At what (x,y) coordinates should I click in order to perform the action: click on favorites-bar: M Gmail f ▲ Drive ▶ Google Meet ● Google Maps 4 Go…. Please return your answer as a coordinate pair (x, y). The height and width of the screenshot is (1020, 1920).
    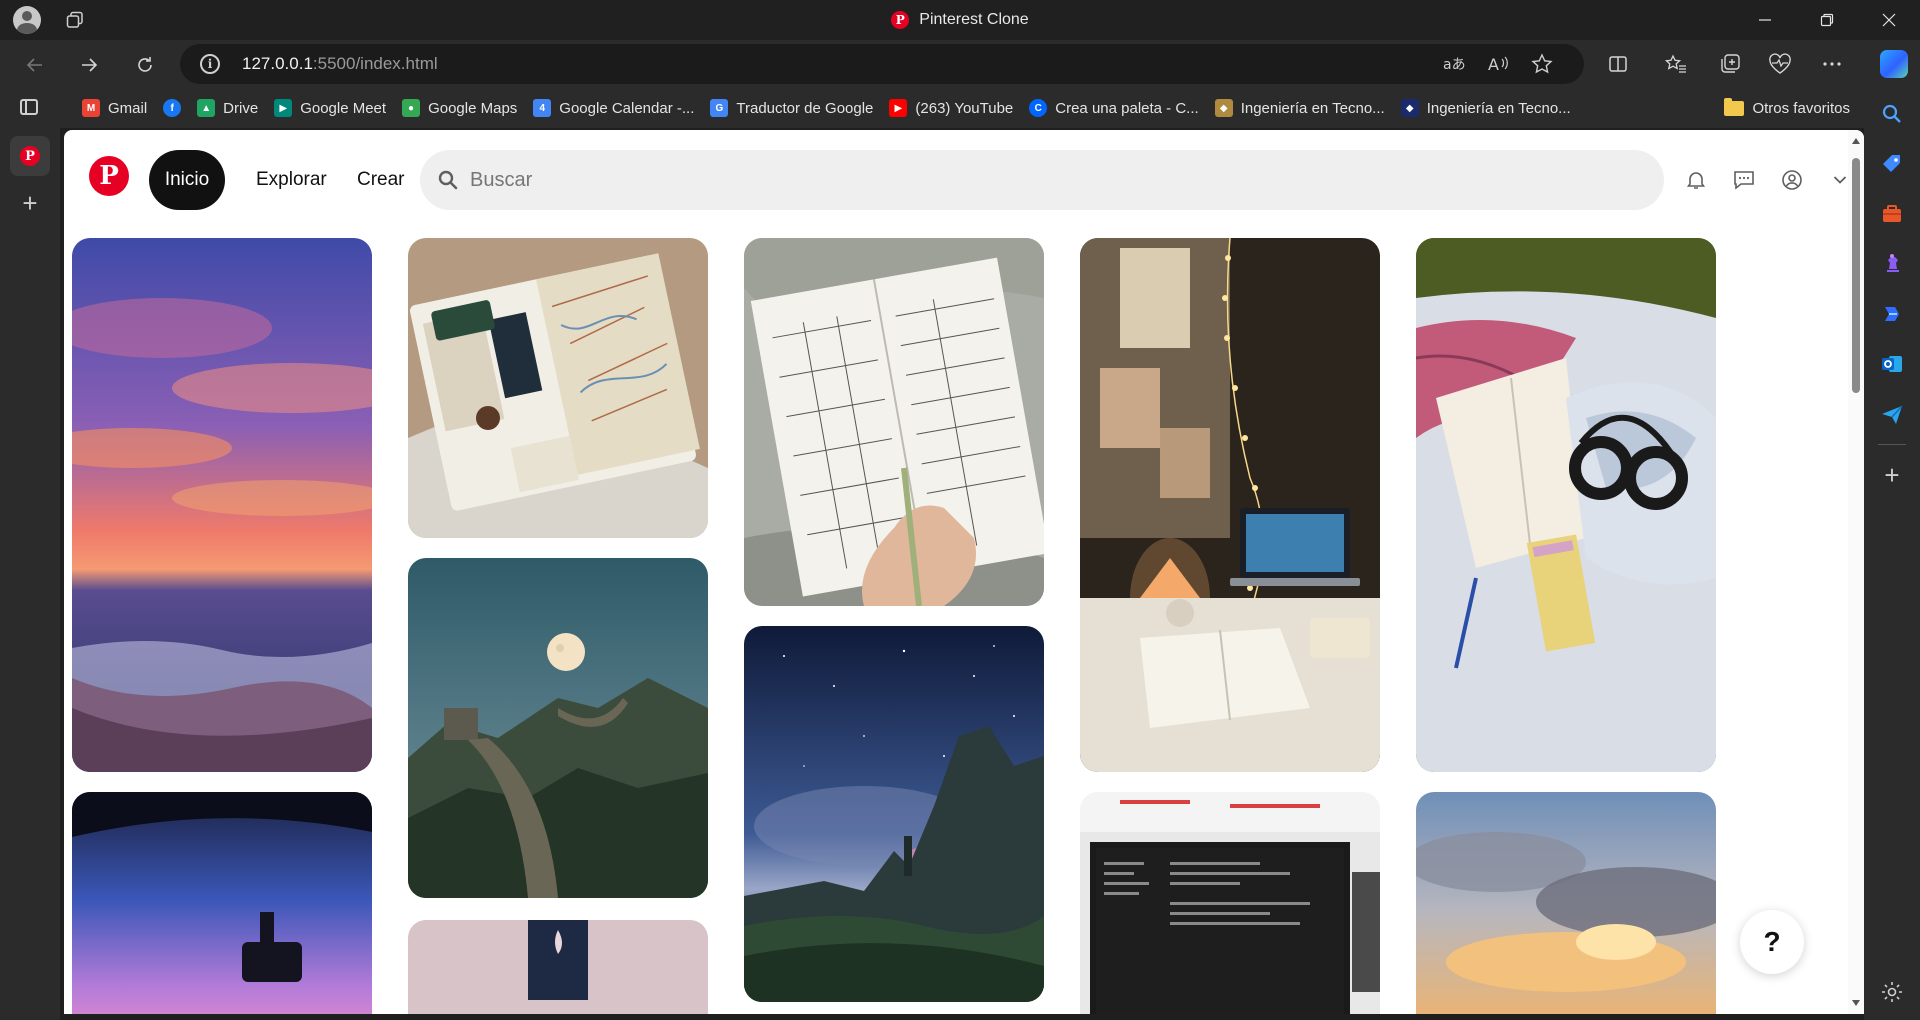
    Looking at the image, I should click on (960, 108).